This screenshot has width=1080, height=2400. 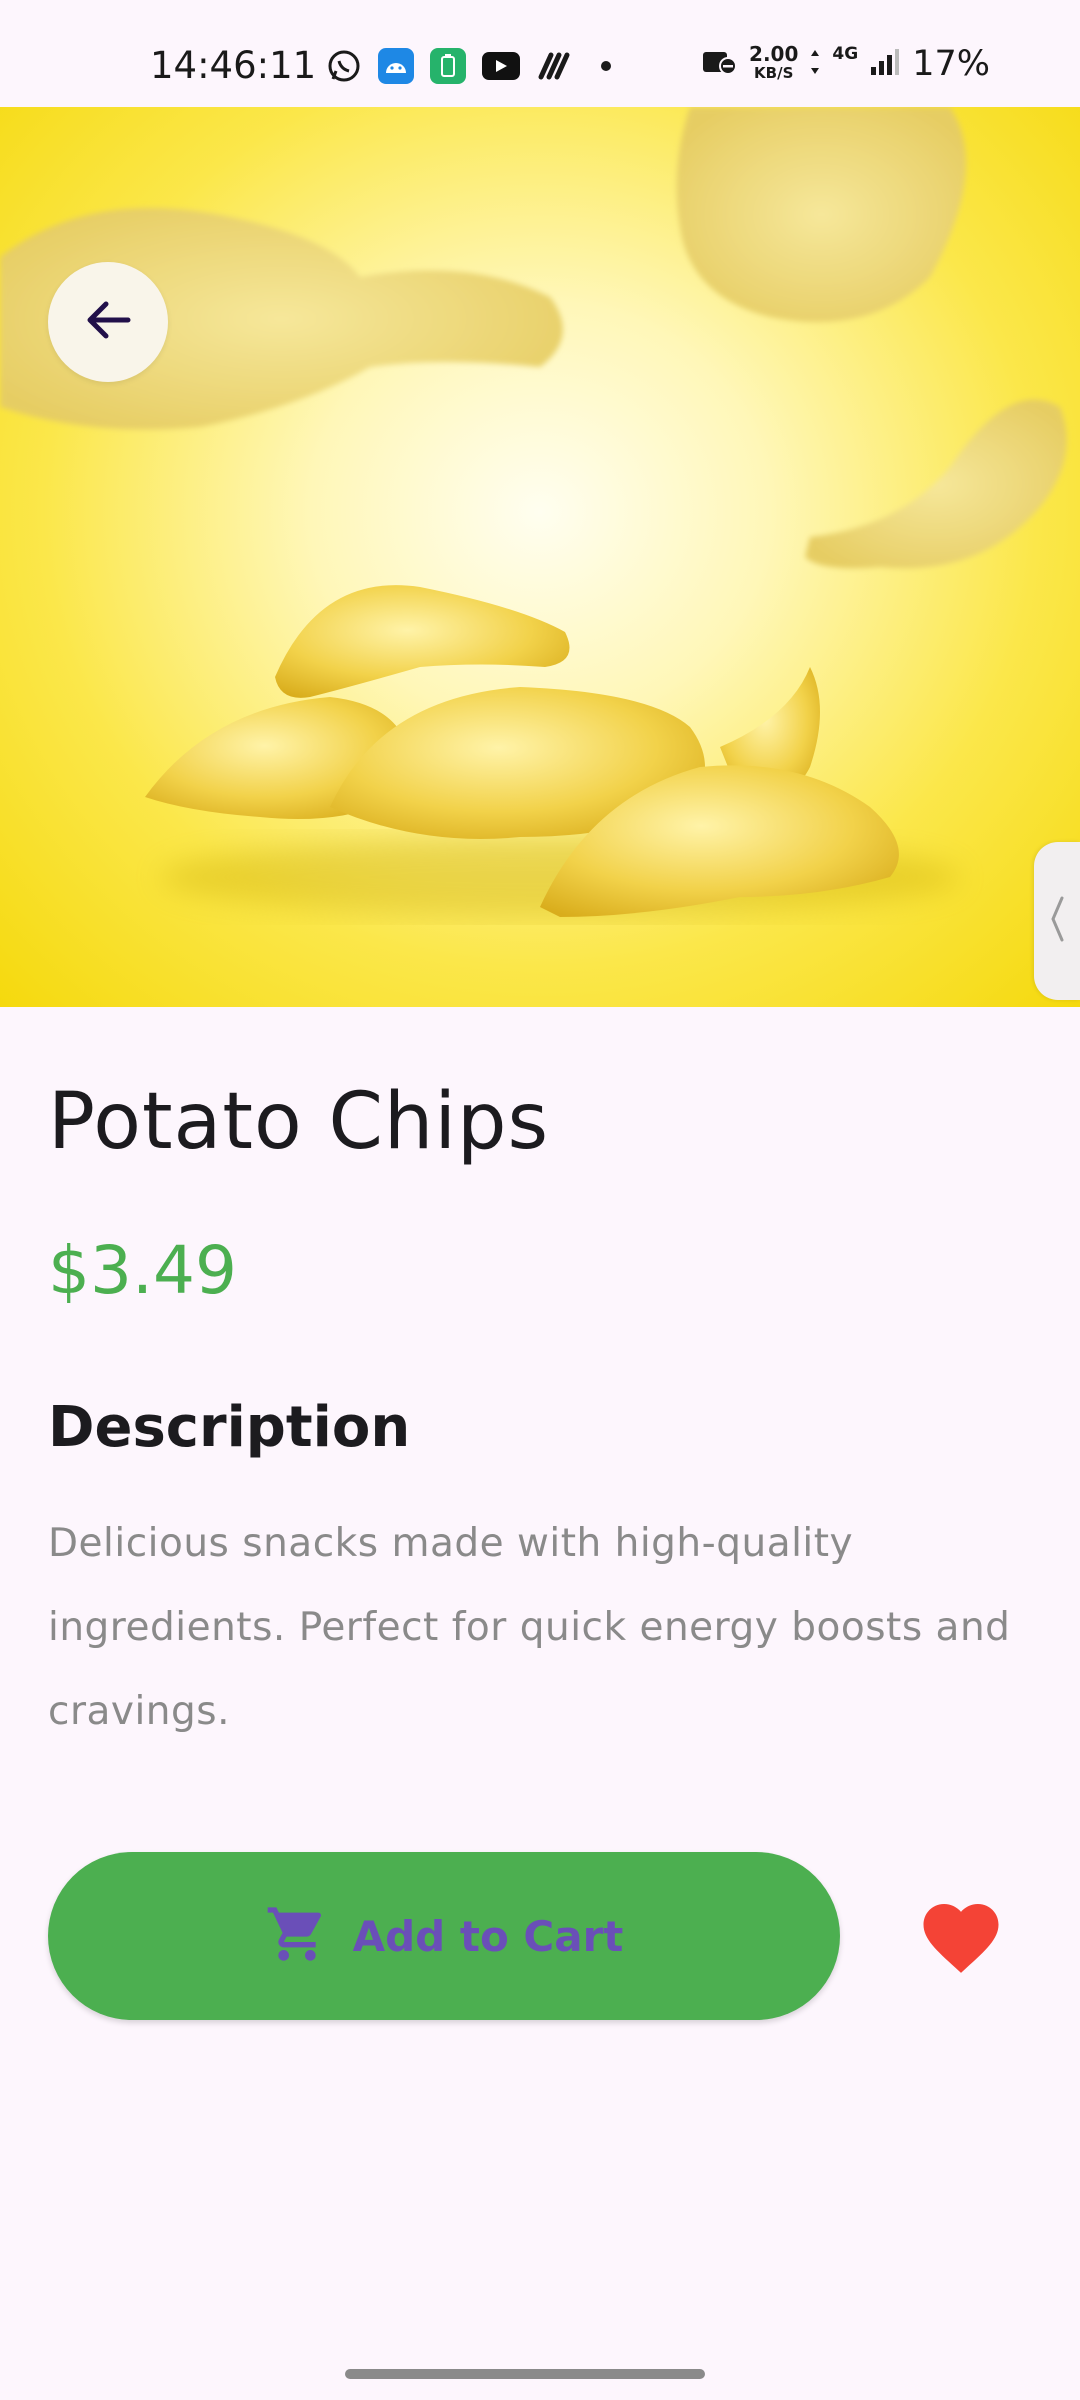 What do you see at coordinates (774, 54) in the screenshot?
I see `network-speed-value: 2.00` at bounding box center [774, 54].